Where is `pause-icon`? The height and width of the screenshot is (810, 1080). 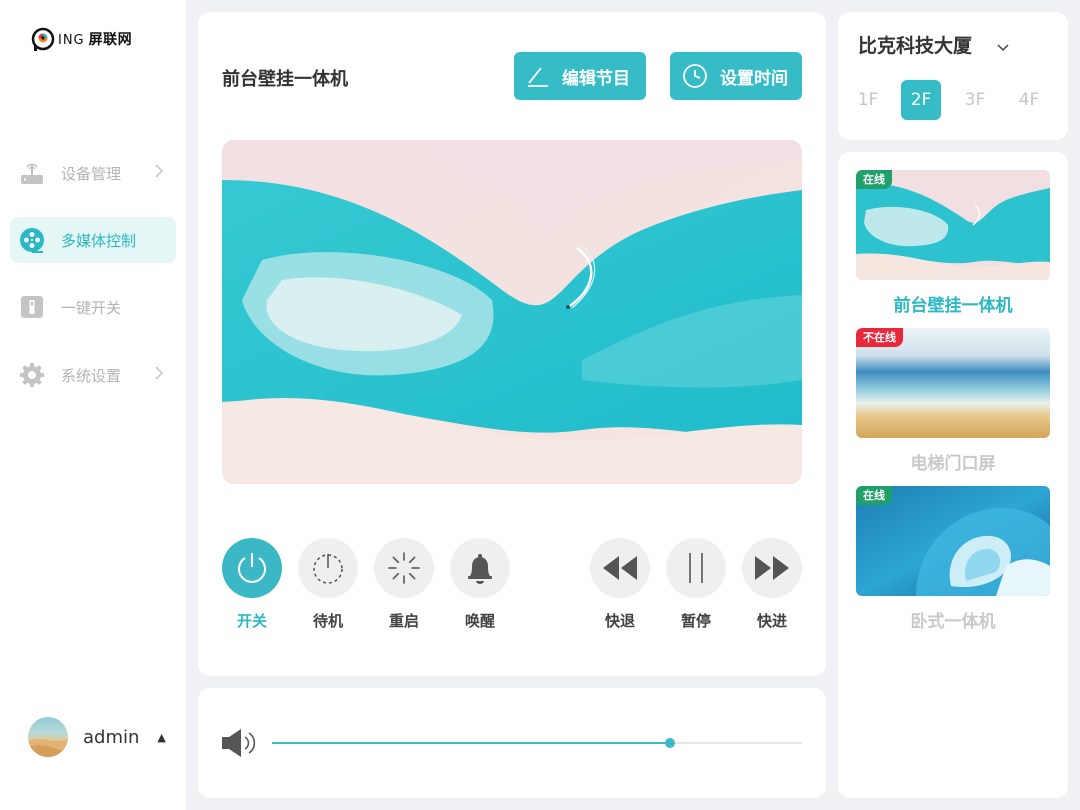 pause-icon is located at coordinates (696, 568).